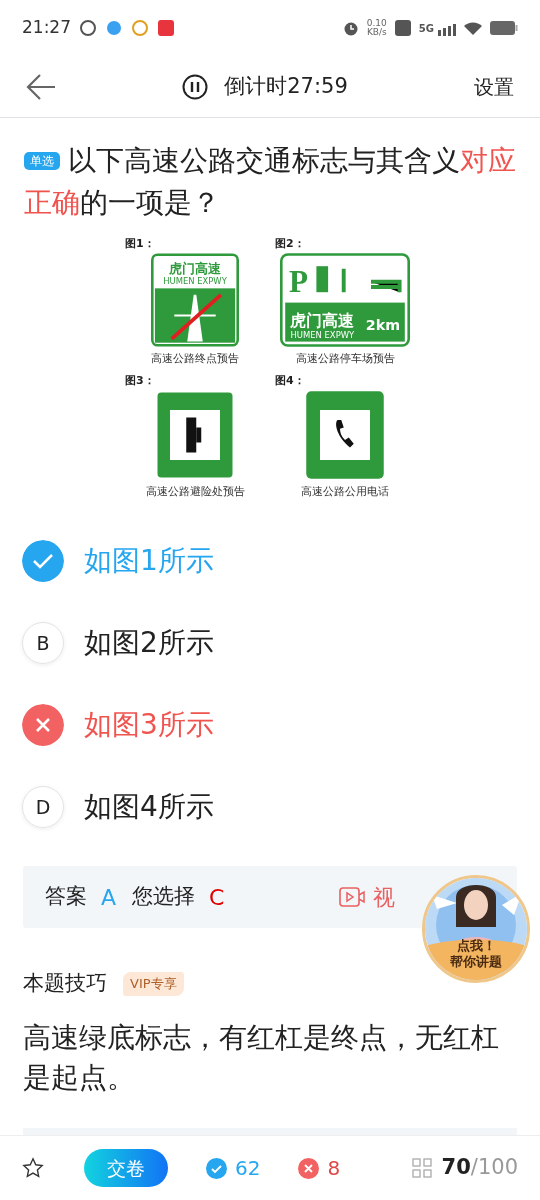 This screenshot has width=540, height=1200. What do you see at coordinates (195, 299) in the screenshot?
I see `road-sign-drawing: 虎门高速 HUMEN EXPWY` at bounding box center [195, 299].